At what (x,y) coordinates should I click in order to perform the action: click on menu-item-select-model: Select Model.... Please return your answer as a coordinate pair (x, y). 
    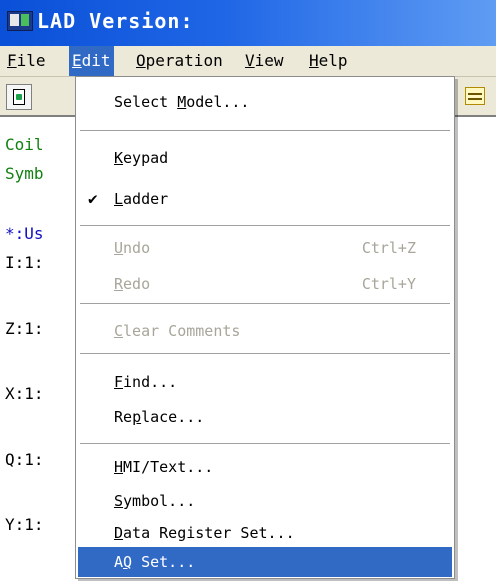
    Looking at the image, I should click on (265, 102).